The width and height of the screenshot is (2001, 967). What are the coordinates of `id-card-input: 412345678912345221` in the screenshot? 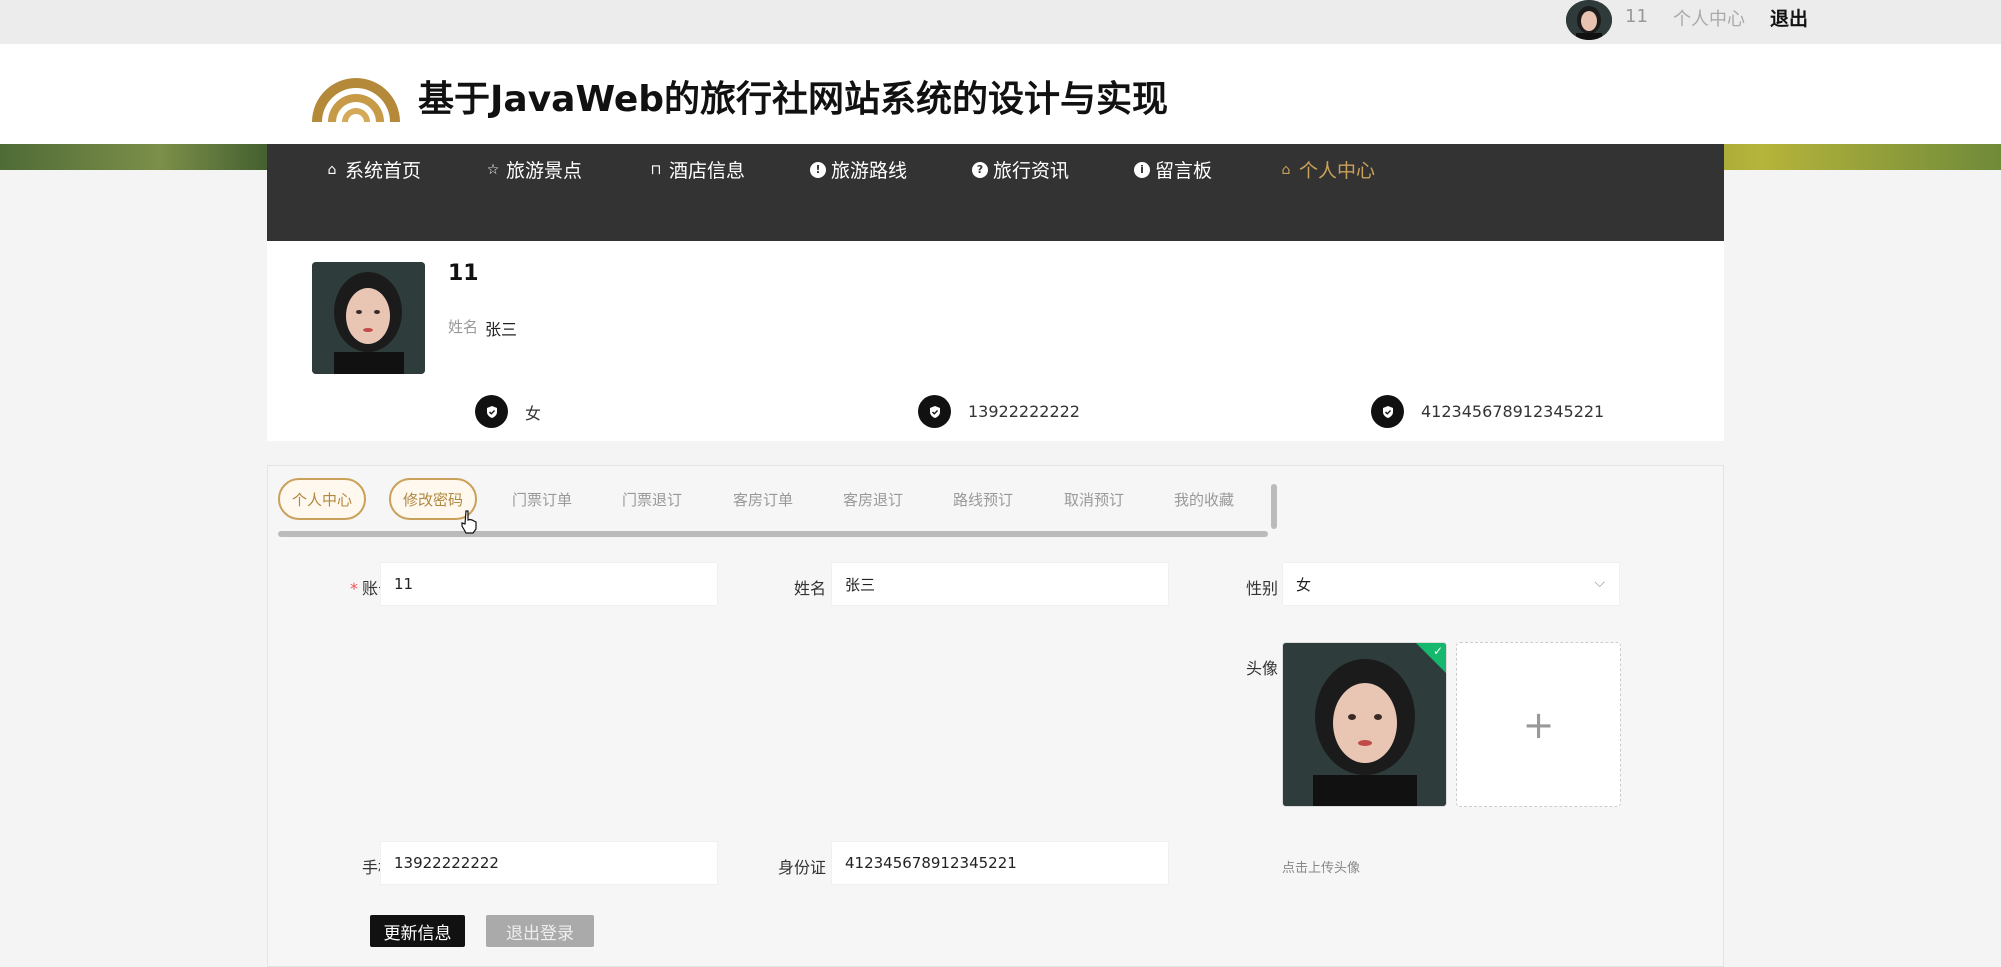 It's located at (1000, 863).